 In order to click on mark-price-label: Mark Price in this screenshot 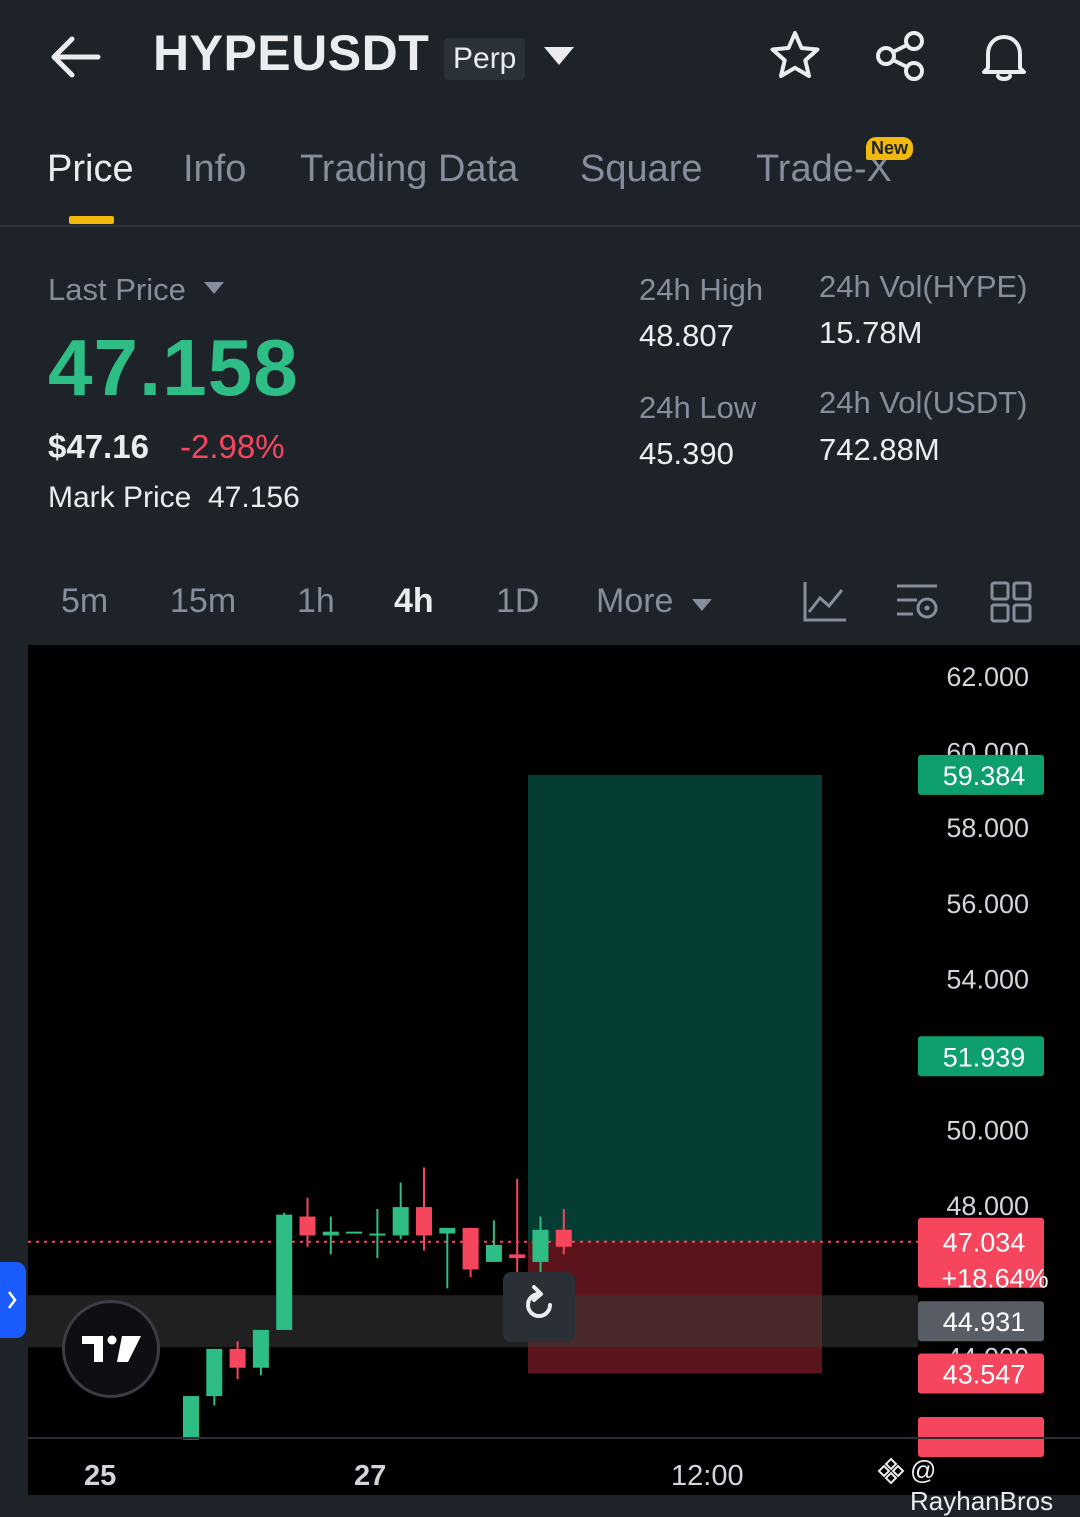, I will do `click(120, 497)`.